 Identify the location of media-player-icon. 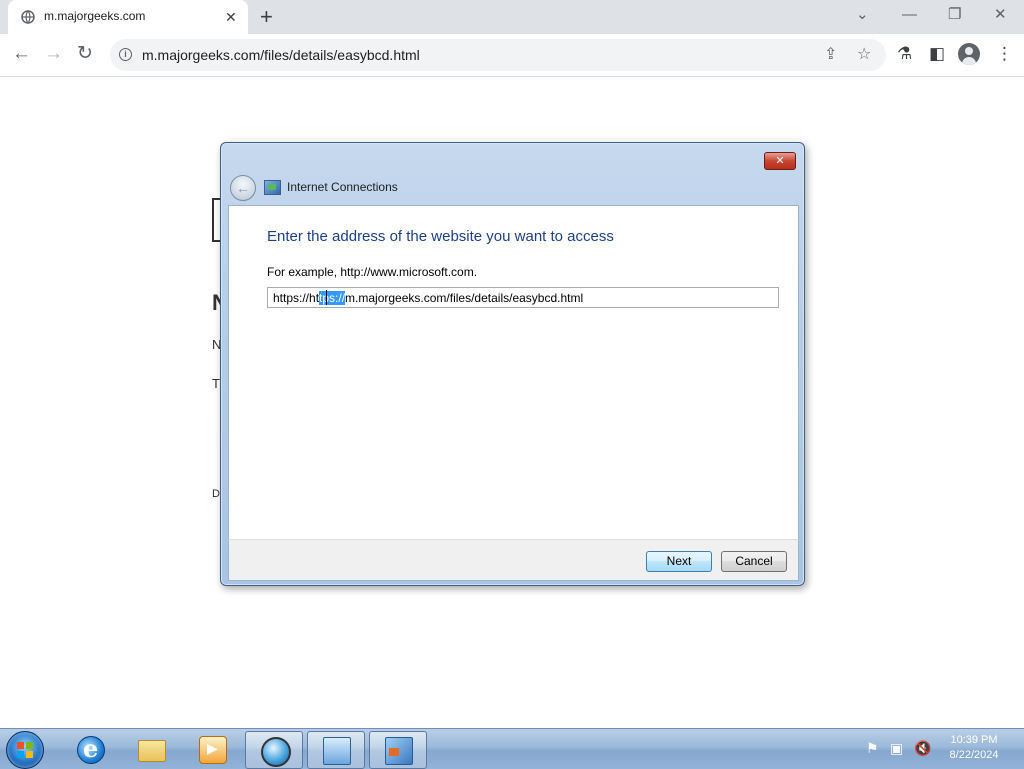
(213, 750).